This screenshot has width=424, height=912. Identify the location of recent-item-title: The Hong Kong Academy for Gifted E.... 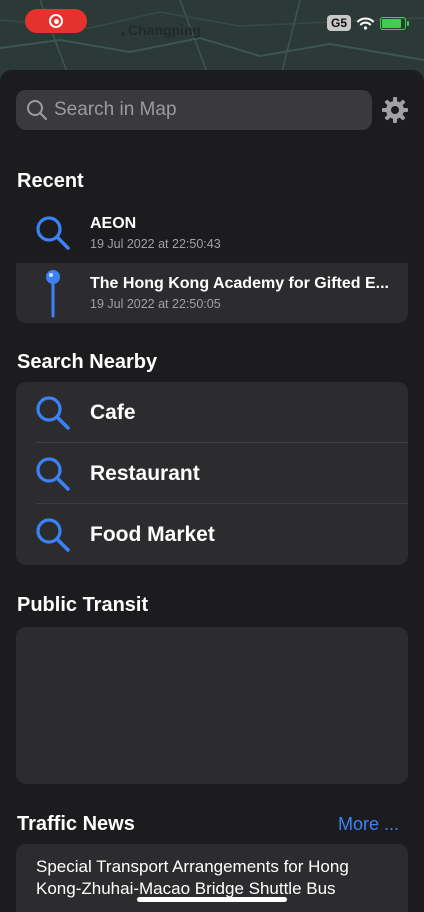
(239, 283).